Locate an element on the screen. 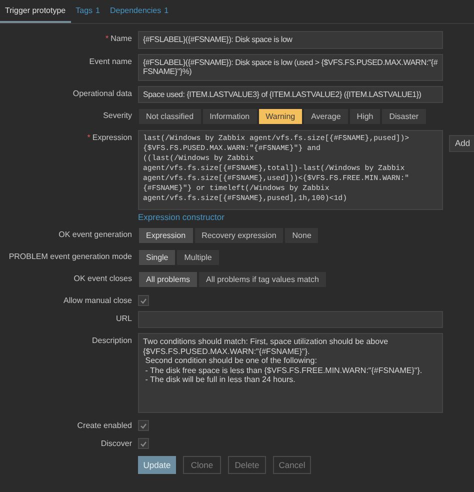  text-field: {#FSLABEL}({#FSNAME}): Disk space is low is located at coordinates (290, 39).